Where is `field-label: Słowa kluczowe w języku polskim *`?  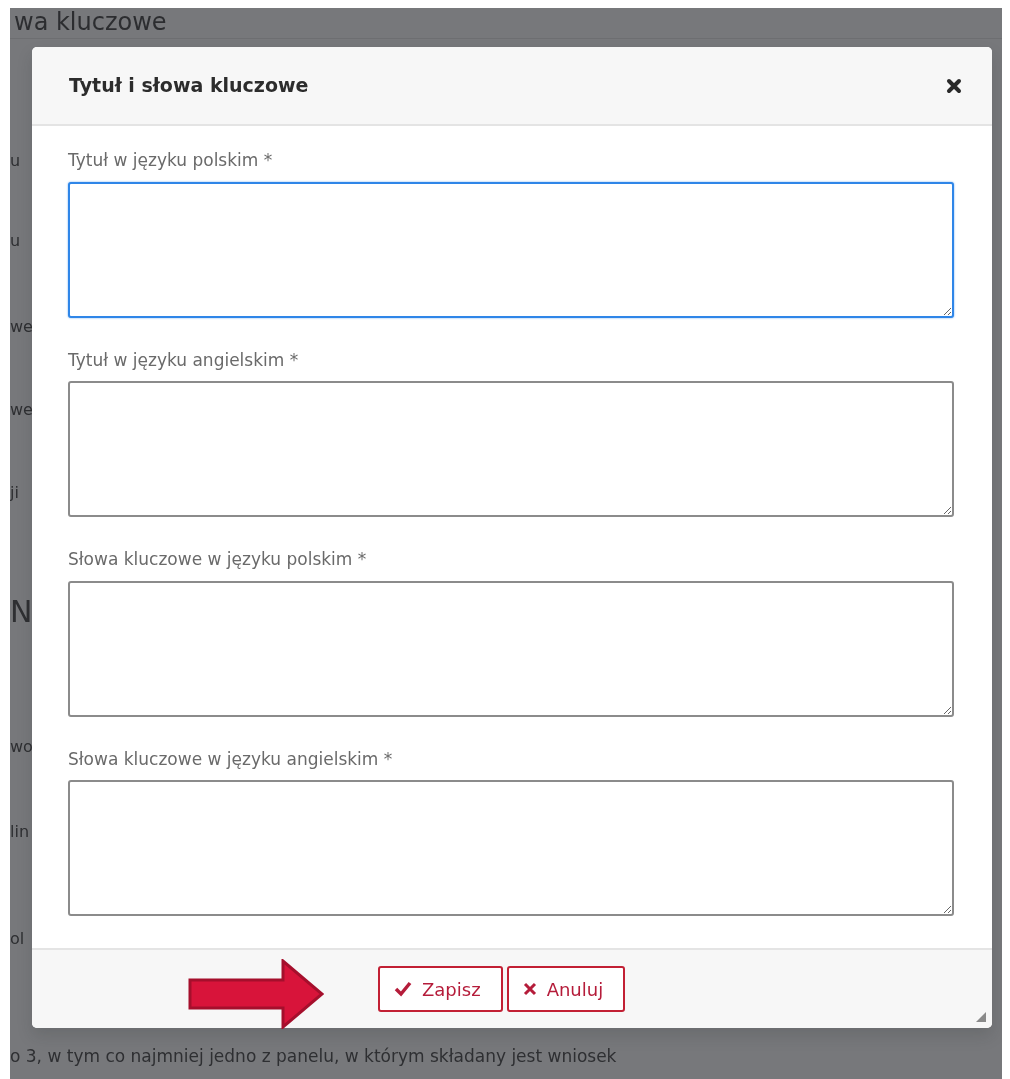
field-label: Słowa kluczowe w języku polskim * is located at coordinates (218, 559).